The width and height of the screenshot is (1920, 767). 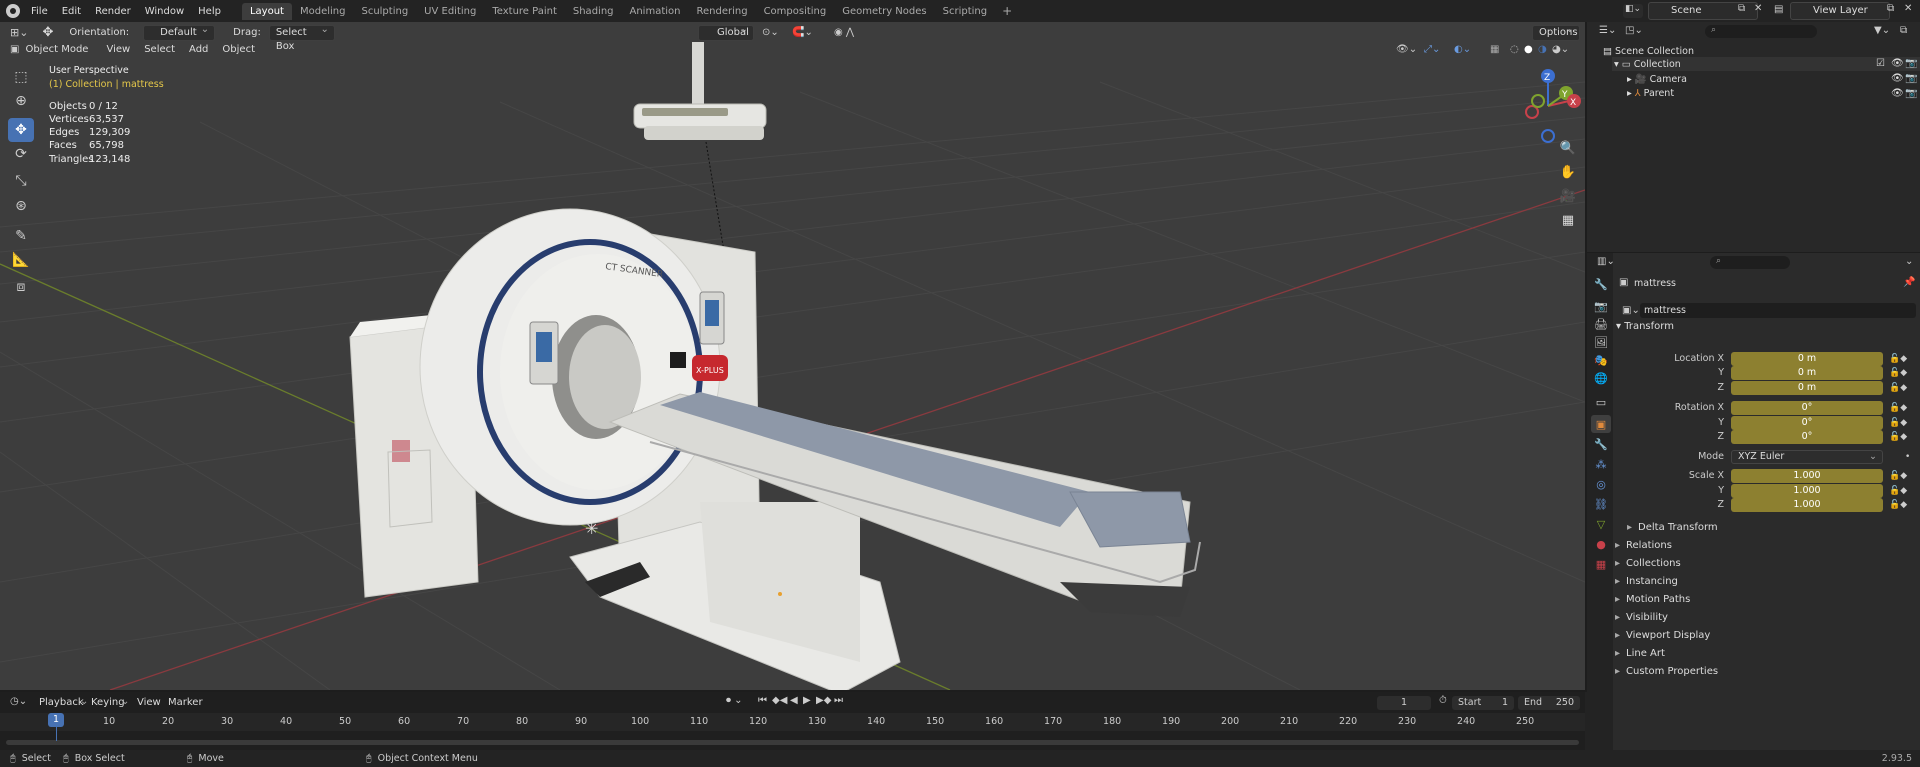 I want to click on playhead: 1, so click(x=56, y=720).